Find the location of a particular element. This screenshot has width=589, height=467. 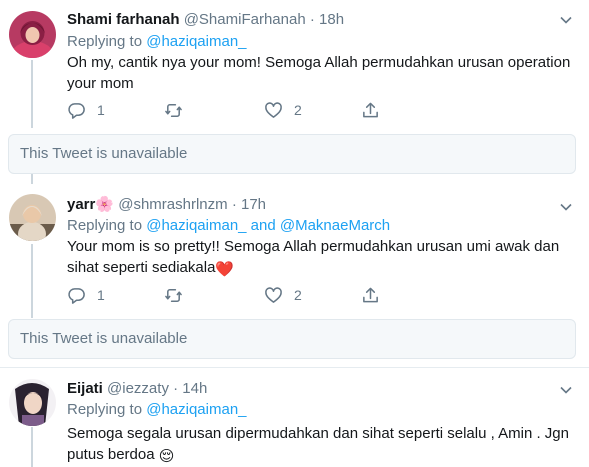

tweet-header: Eijati @iezzaty · 14h is located at coordinates (137, 389).